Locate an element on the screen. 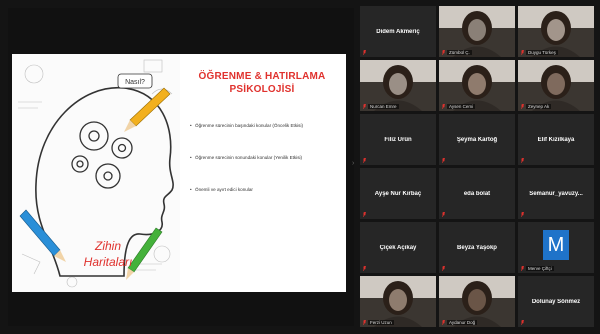 The width and height of the screenshot is (600, 334). participant-name: eda bolat is located at coordinates (477, 193).